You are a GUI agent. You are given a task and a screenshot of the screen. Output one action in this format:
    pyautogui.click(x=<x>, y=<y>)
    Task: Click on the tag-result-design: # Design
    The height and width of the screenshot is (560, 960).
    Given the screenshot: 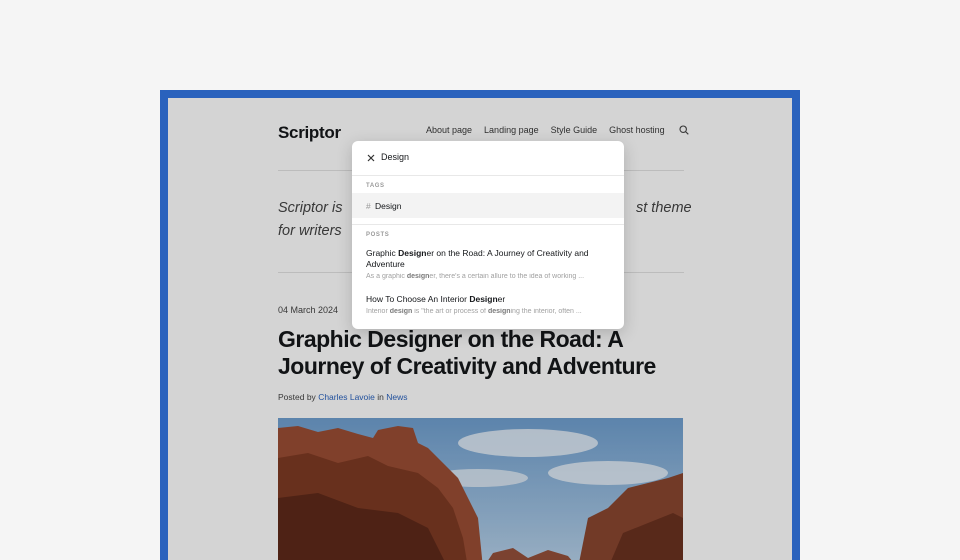 What is the action you would take?
    pyautogui.click(x=488, y=205)
    